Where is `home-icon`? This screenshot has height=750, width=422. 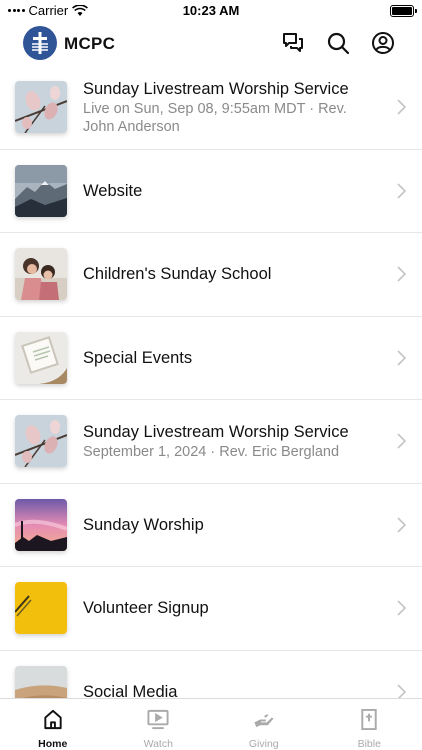
home-icon is located at coordinates (53, 719).